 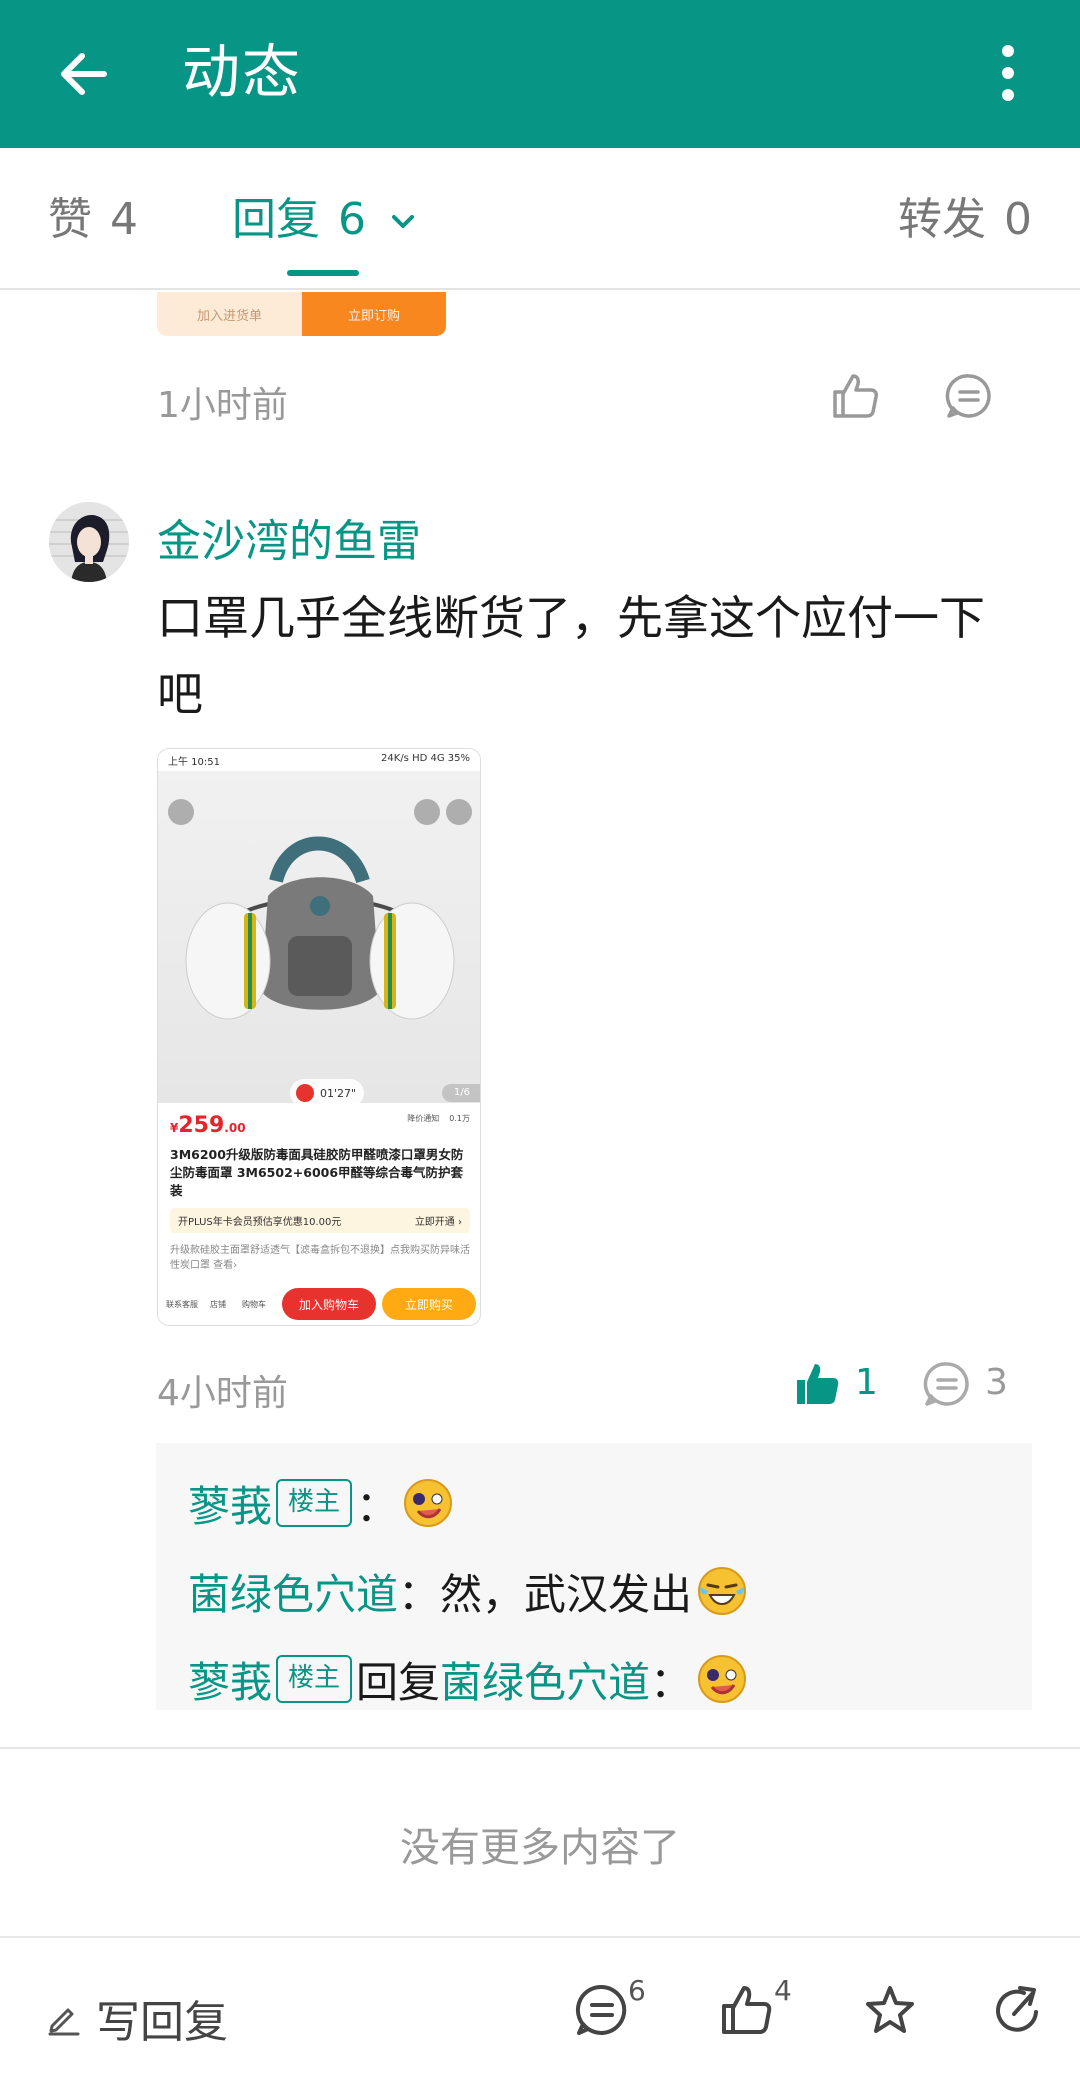 What do you see at coordinates (637, 1990) in the screenshot?
I see `bottom-comment-count: 6` at bounding box center [637, 1990].